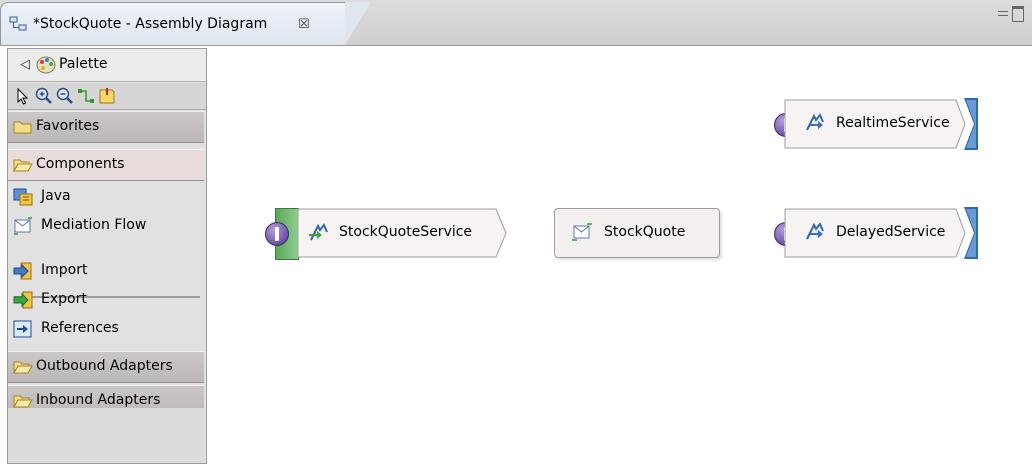  I want to click on tab-stockquote-assembly-diagram: *StockQuote - Assembly Diagram ☒, so click(185, 23).